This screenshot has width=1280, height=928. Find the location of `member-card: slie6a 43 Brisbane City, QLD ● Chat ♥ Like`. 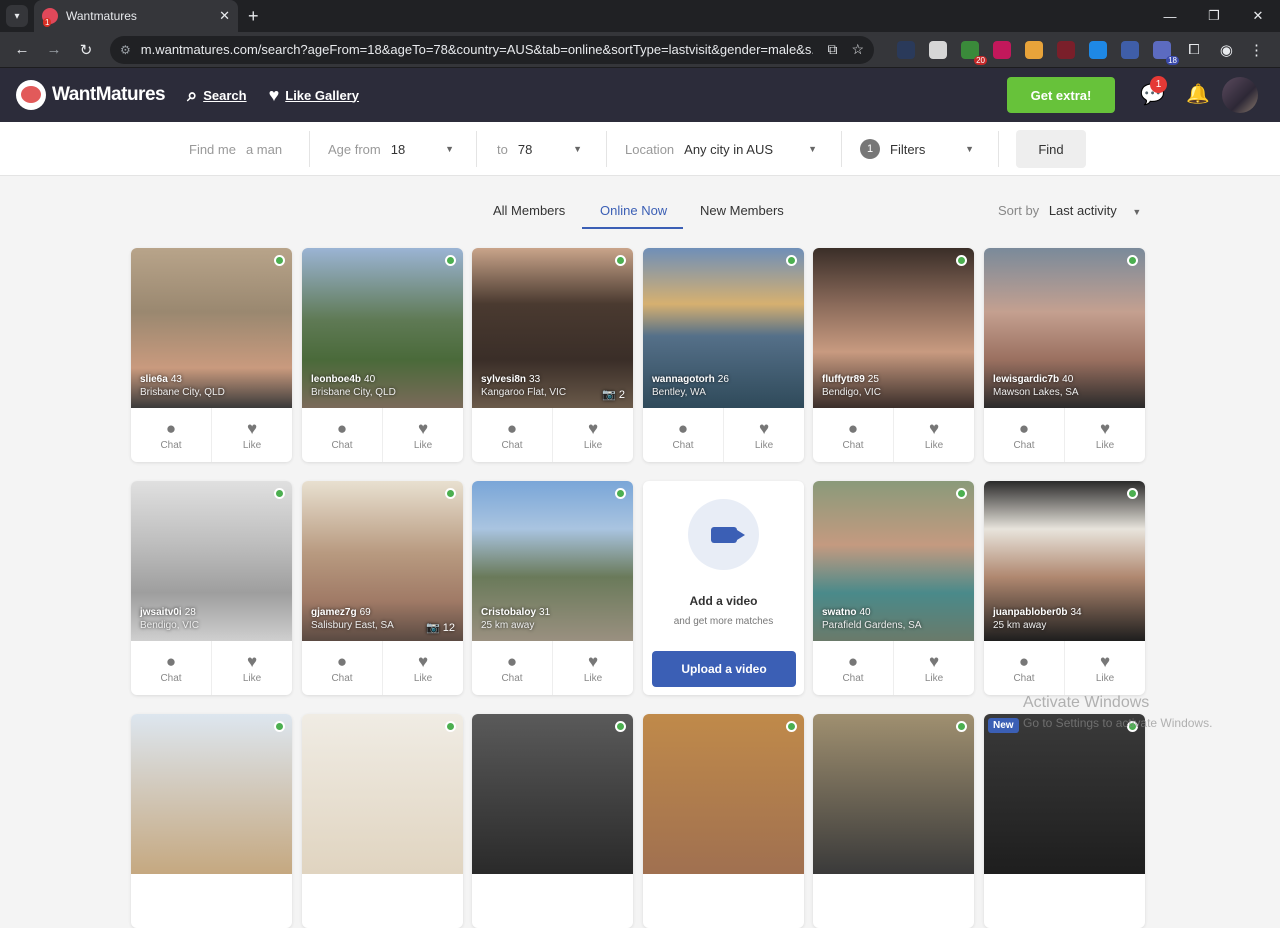

member-card: slie6a 43 Brisbane City, QLD ● Chat ♥ Like is located at coordinates (211, 355).